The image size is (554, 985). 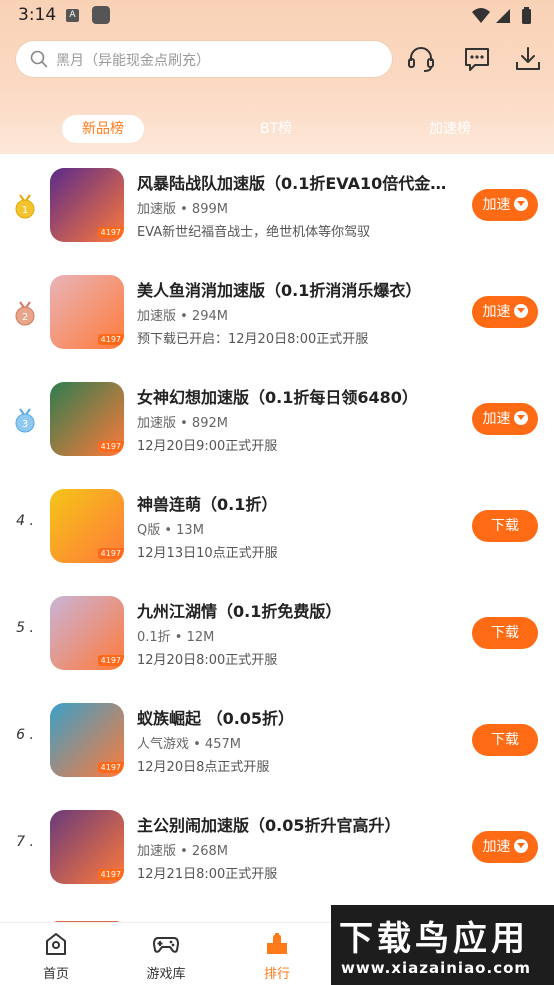 I want to click on game-meta: 0.1折 • 12M, so click(x=176, y=637).